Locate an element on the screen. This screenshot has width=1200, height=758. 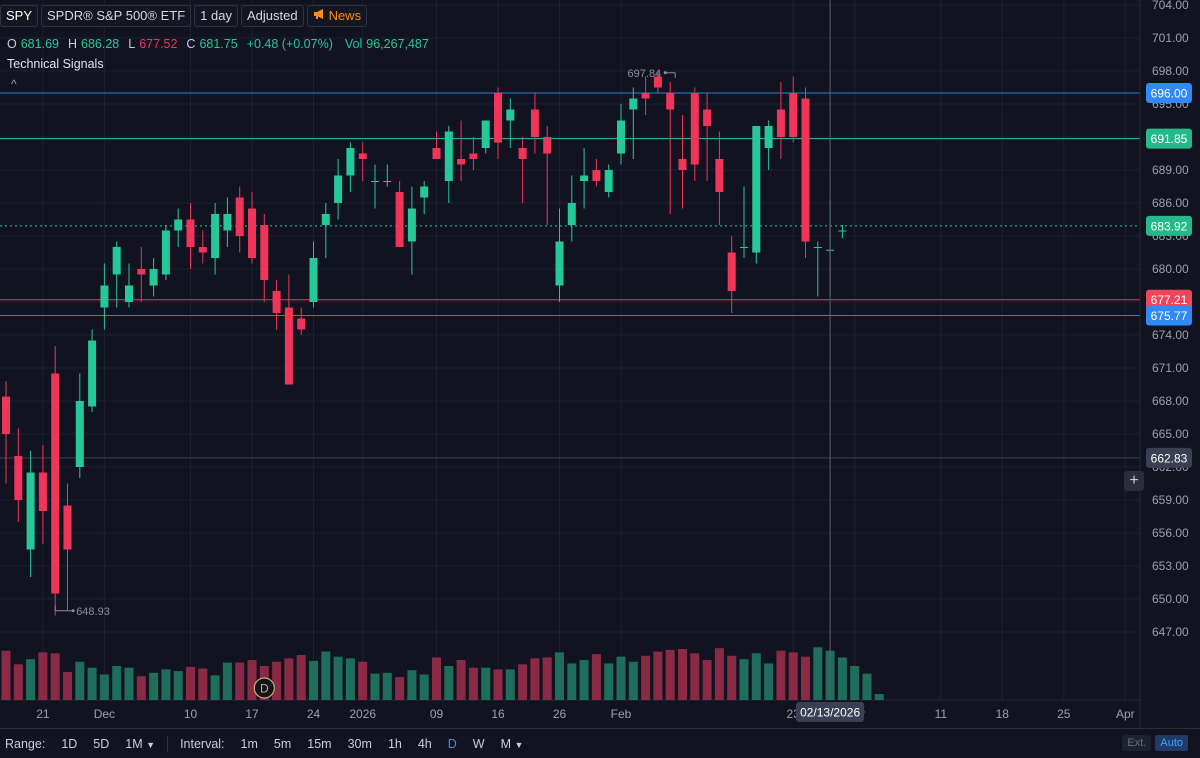
interval-1h: 1h is located at coordinates (395, 744).